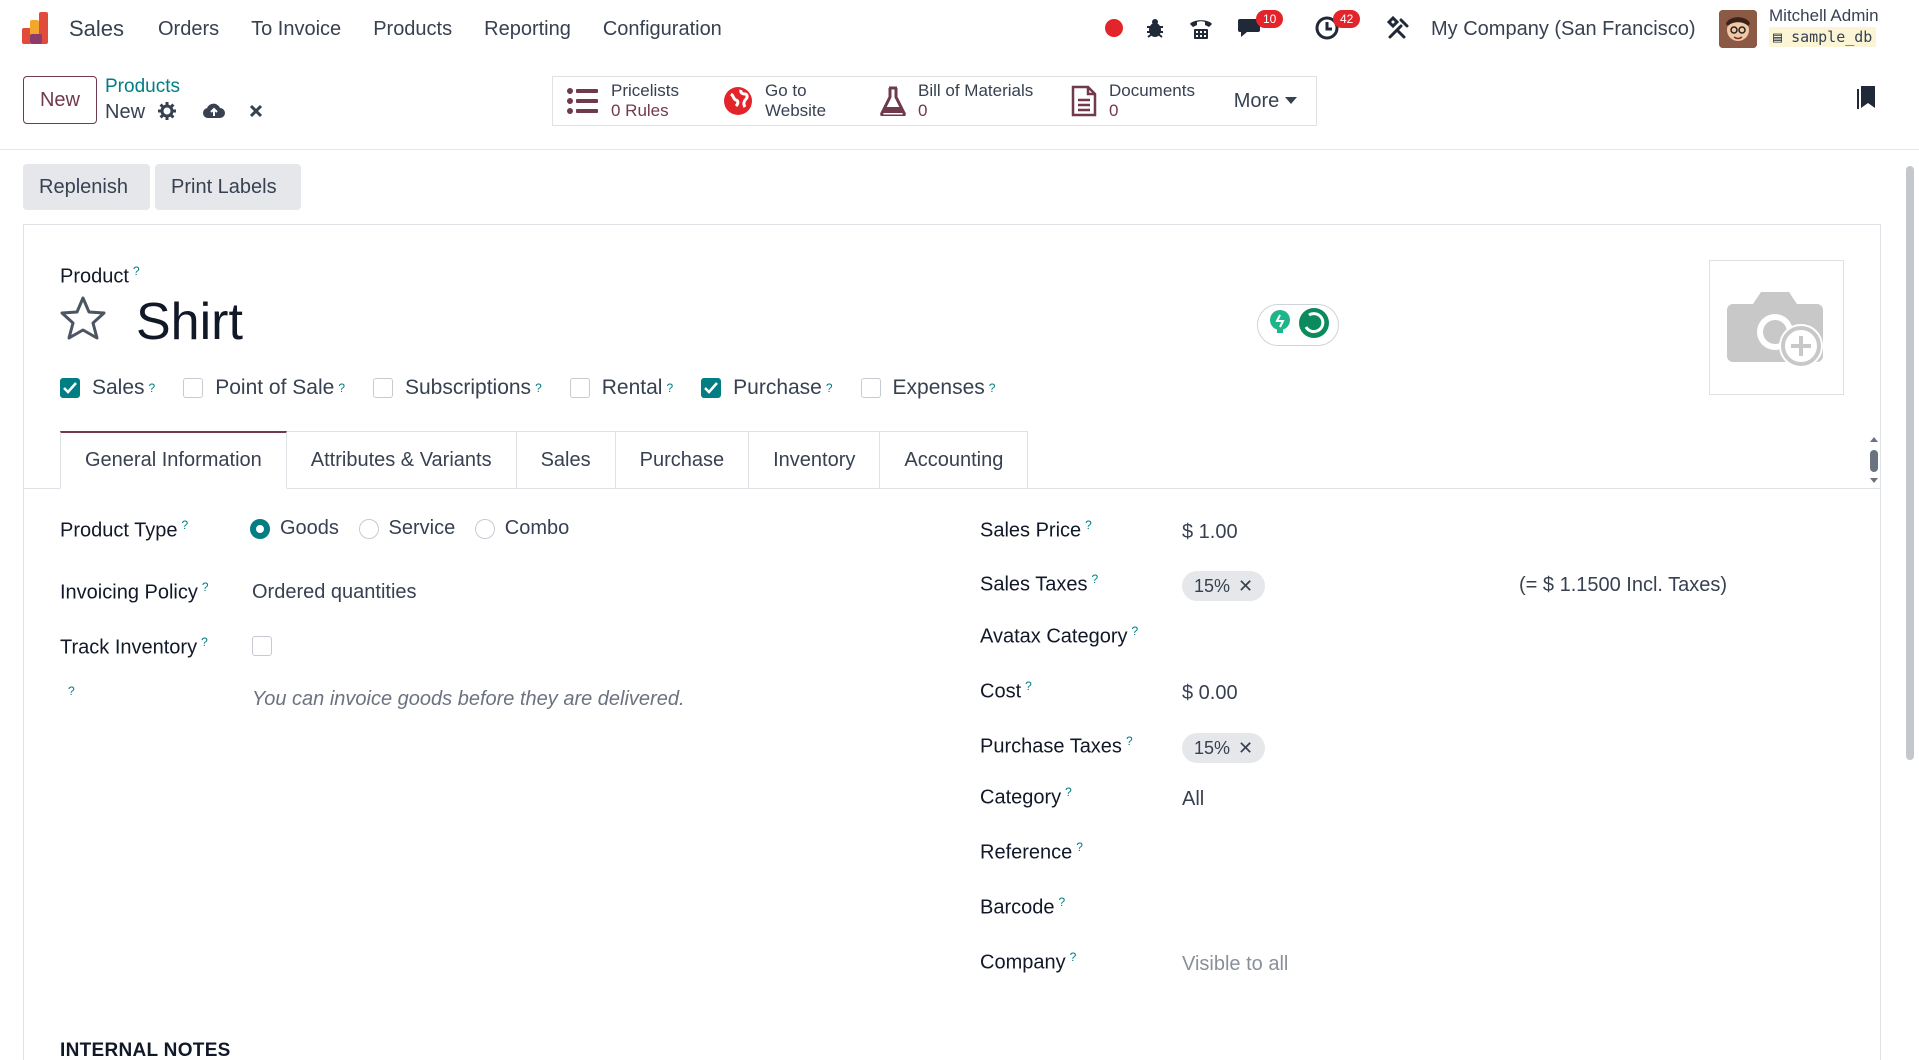  What do you see at coordinates (1224, 748) in the screenshot?
I see `purchase-tax-tag: 15% ✕` at bounding box center [1224, 748].